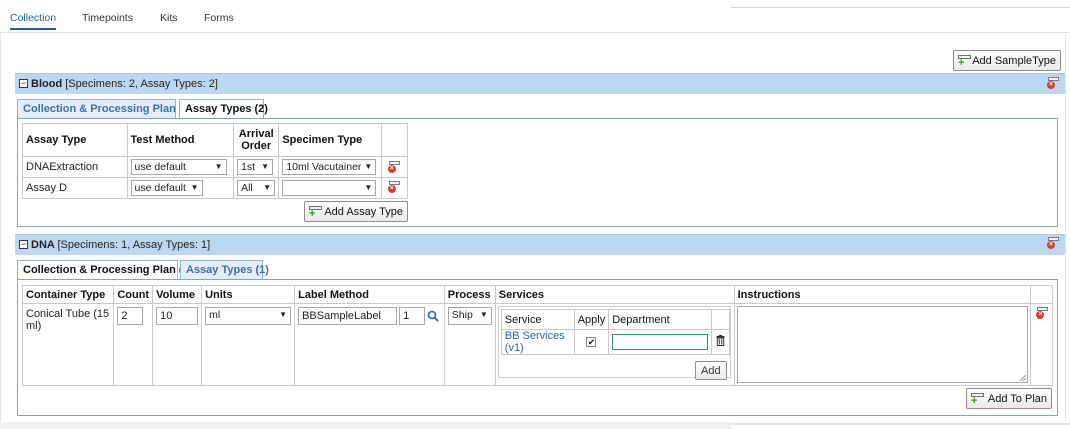 The height and width of the screenshot is (429, 1070). What do you see at coordinates (169, 18) in the screenshot?
I see `tab-kits: Kits` at bounding box center [169, 18].